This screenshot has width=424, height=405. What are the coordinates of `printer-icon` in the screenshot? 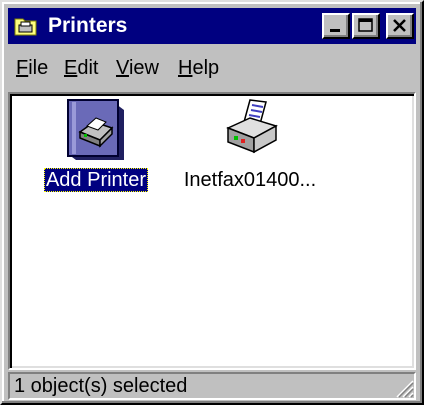 It's located at (252, 126).